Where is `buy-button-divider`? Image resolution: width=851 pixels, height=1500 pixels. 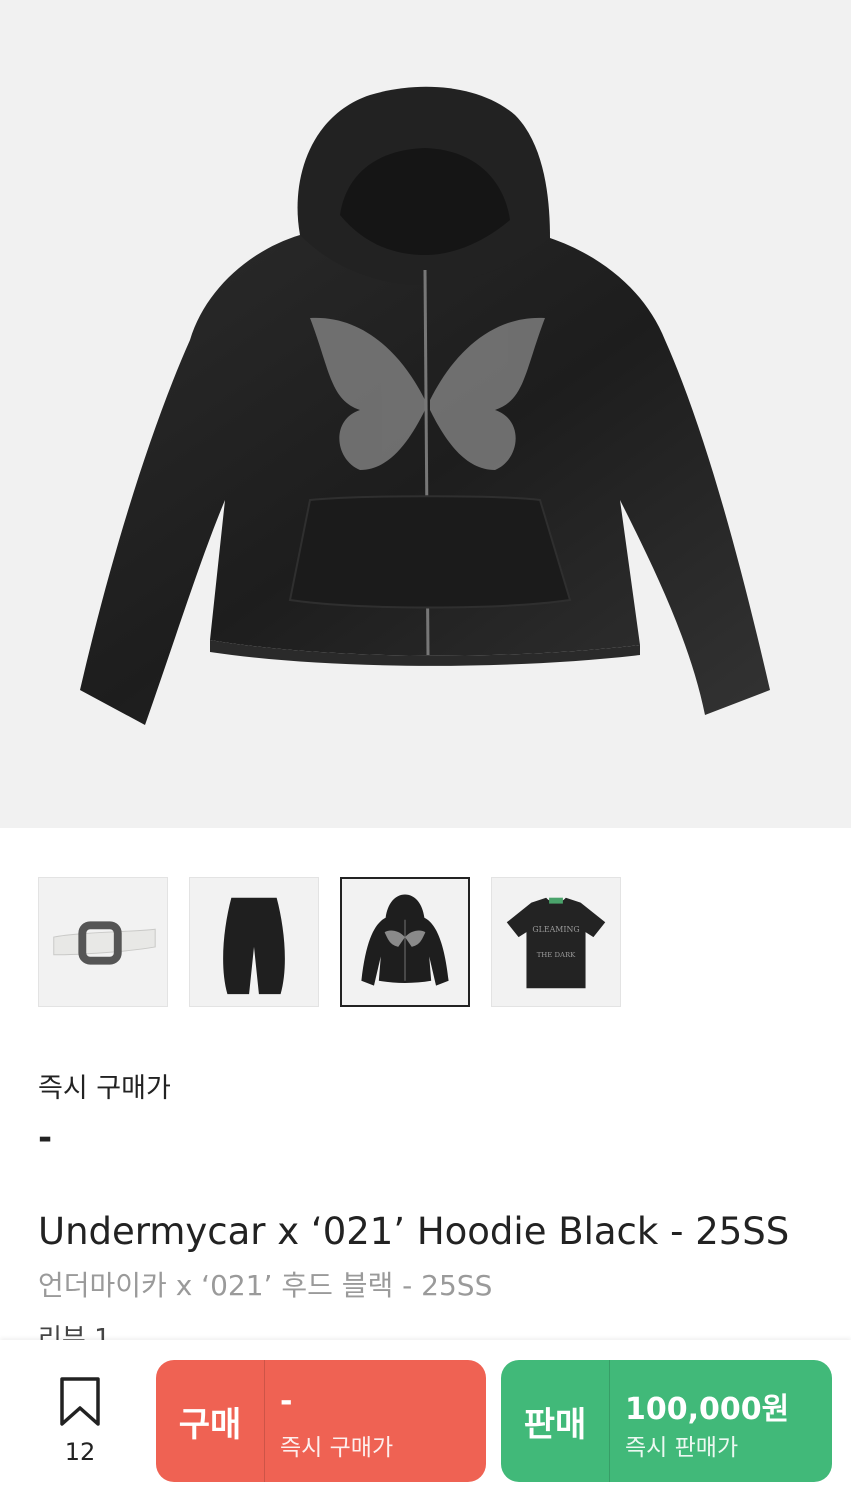
buy-button-divider is located at coordinates (264, 1421).